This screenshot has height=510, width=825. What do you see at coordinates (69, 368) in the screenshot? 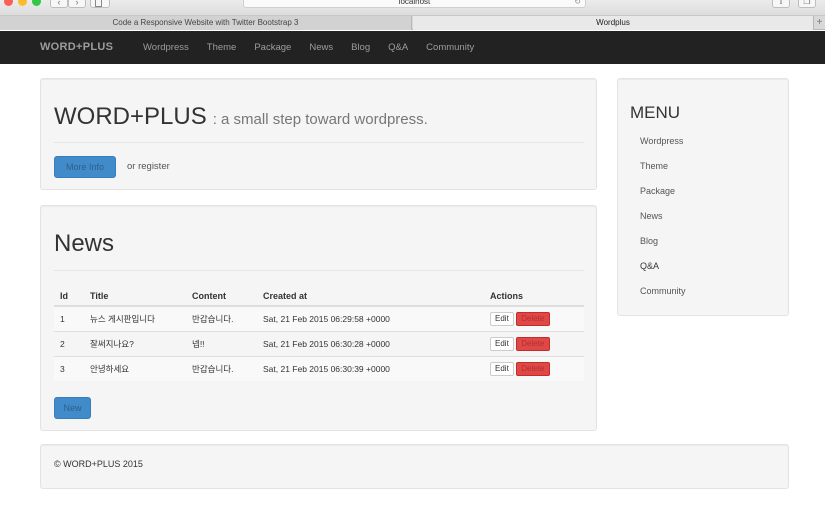
I see `row-id: 3` at bounding box center [69, 368].